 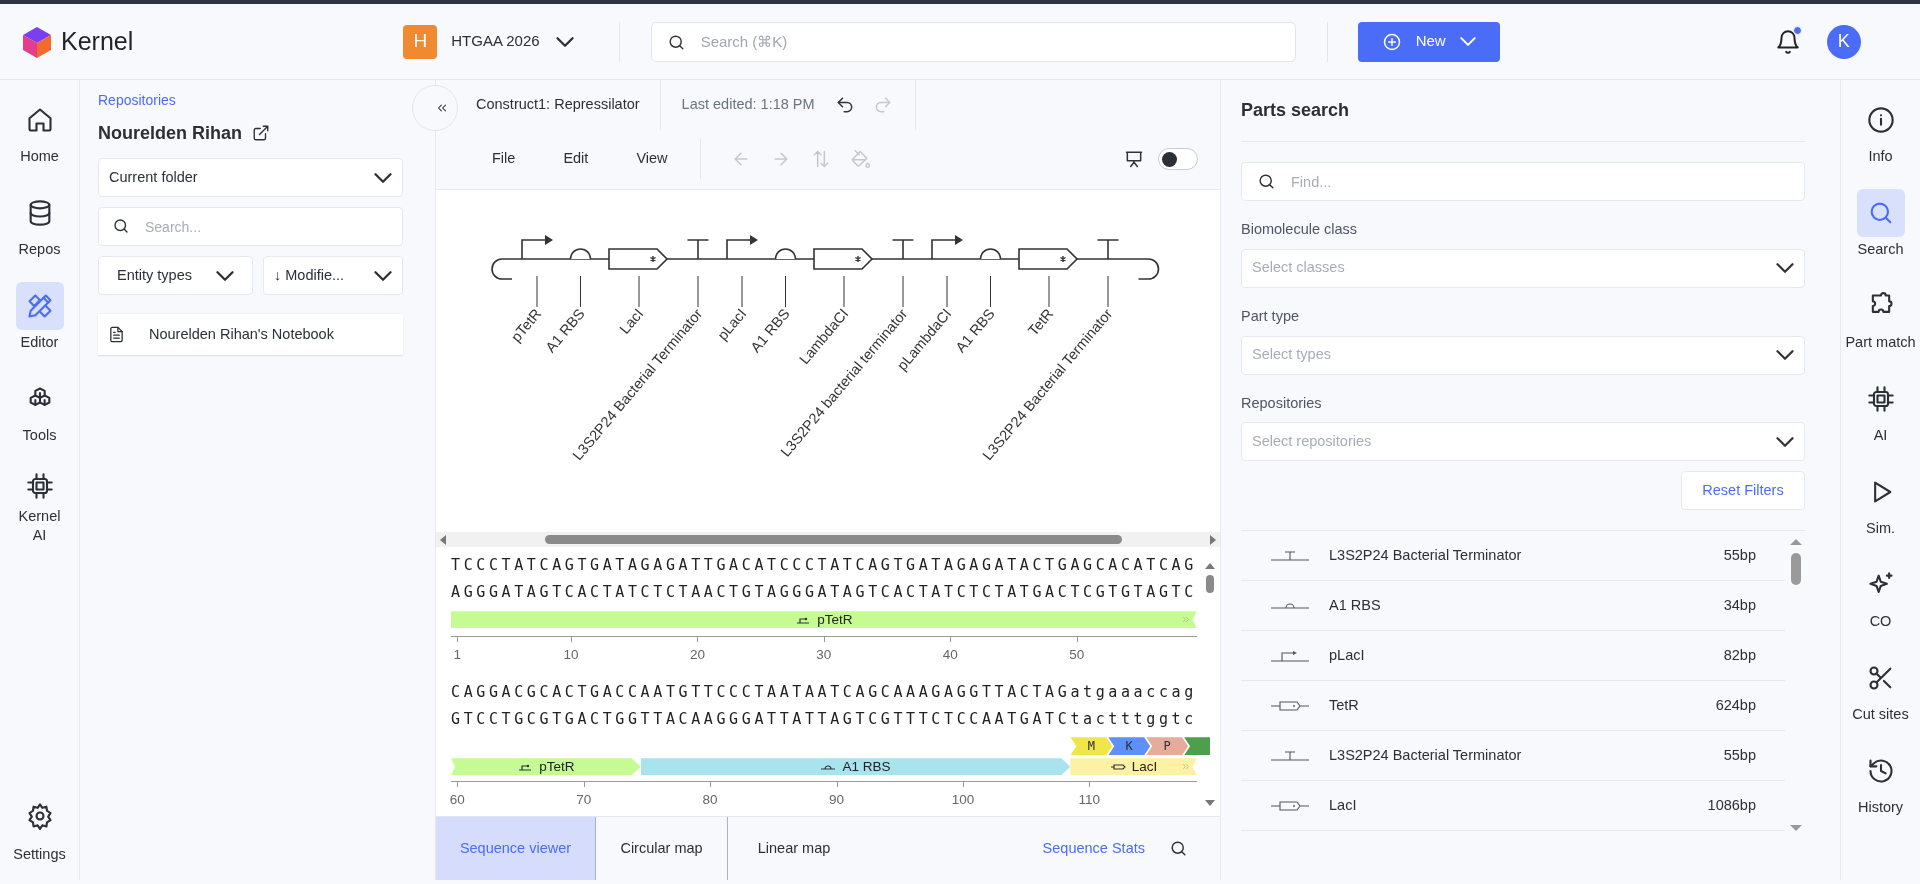 What do you see at coordinates (1290, 655) in the screenshot?
I see `promoter-icon` at bounding box center [1290, 655].